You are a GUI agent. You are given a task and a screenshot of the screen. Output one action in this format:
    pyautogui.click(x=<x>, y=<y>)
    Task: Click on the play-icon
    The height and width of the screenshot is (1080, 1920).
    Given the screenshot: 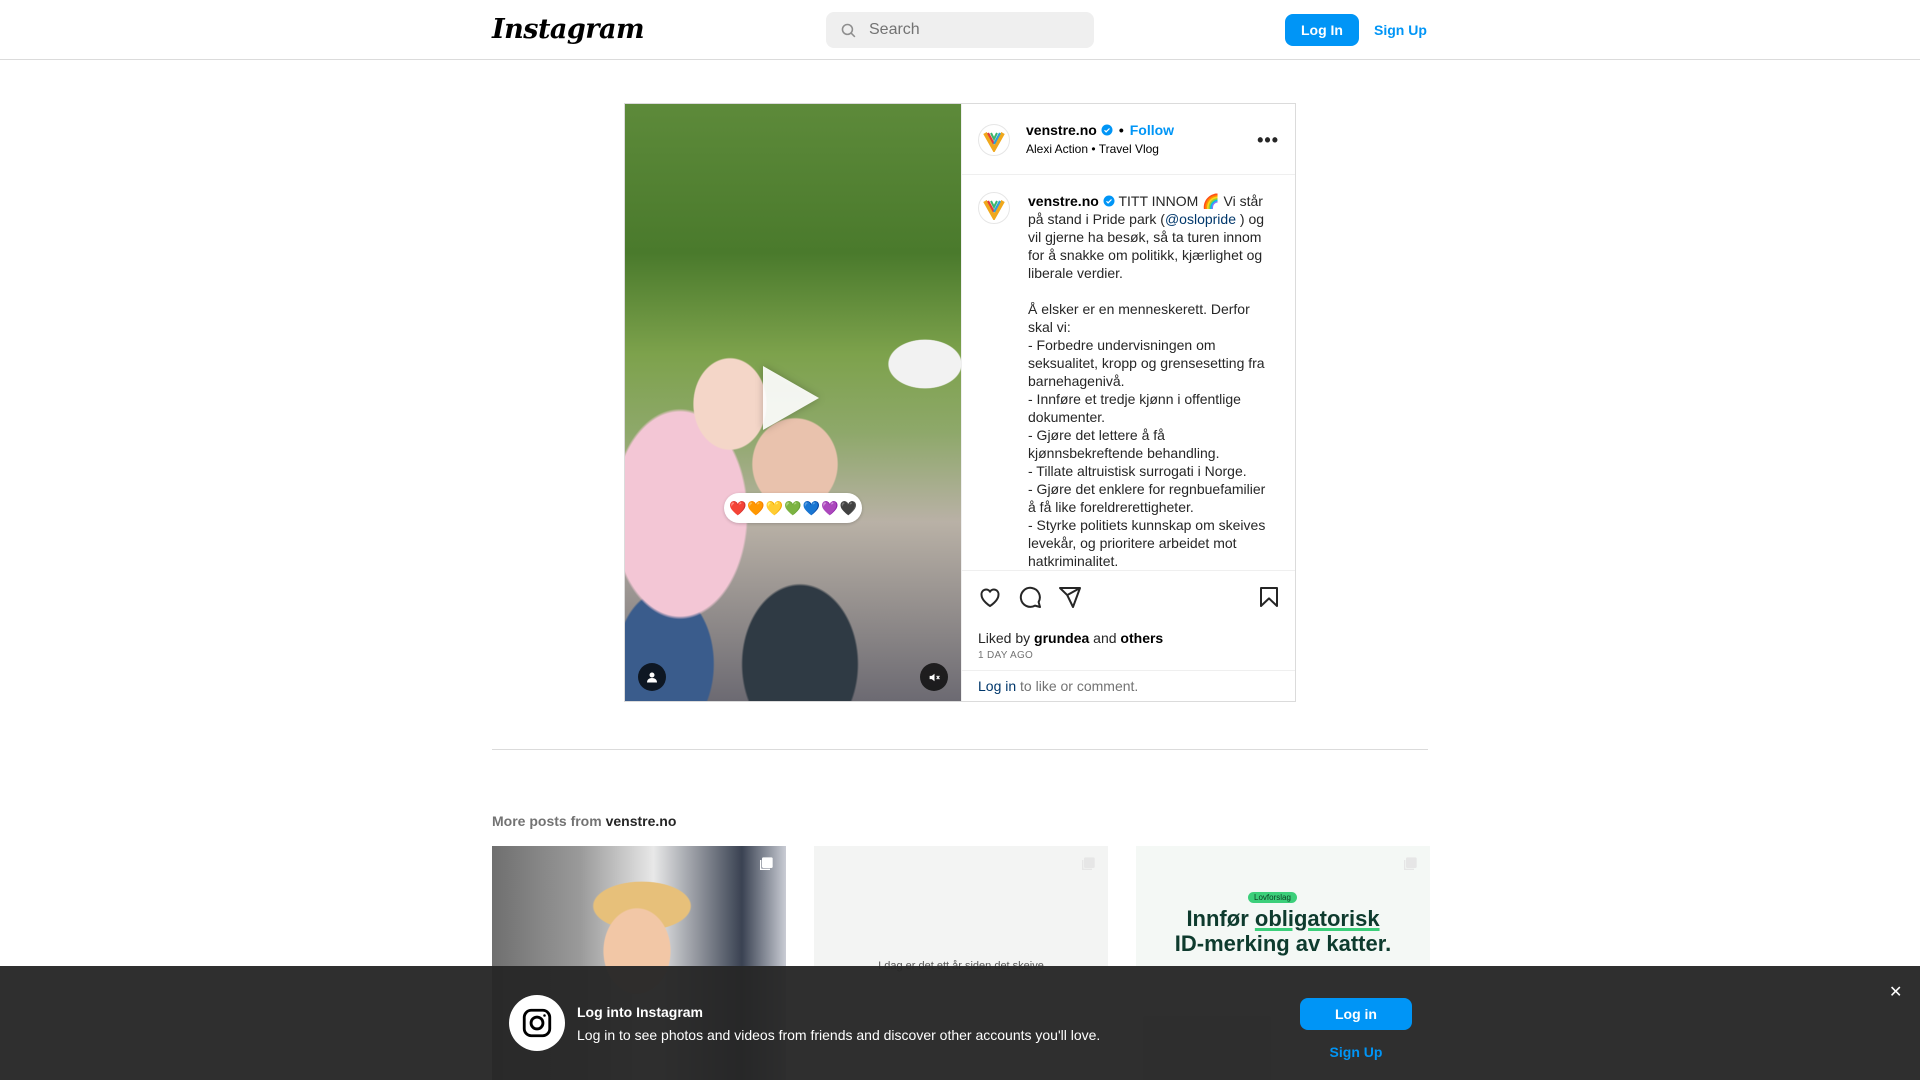 What is the action you would take?
    pyautogui.click(x=791, y=398)
    